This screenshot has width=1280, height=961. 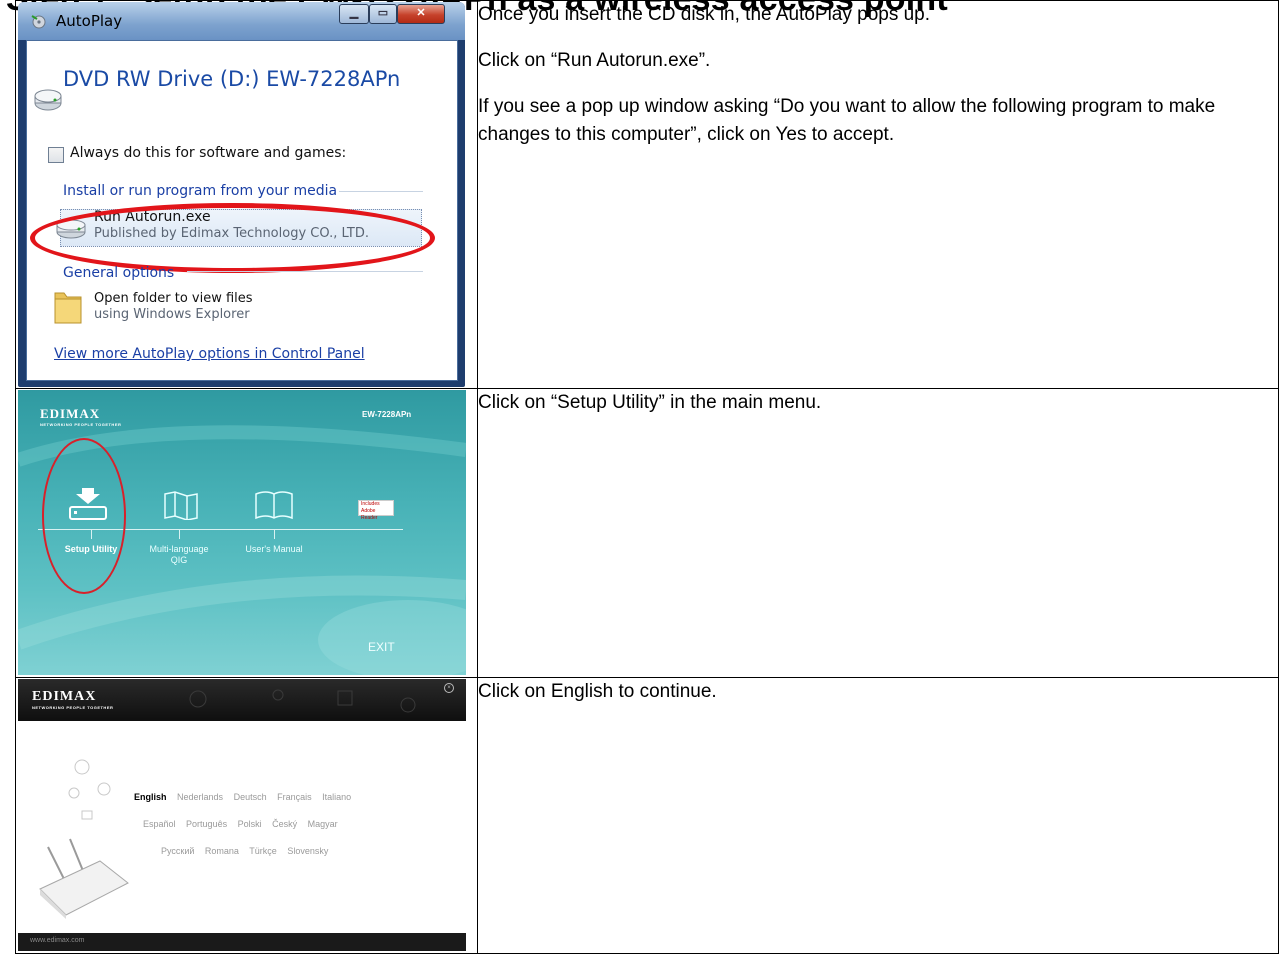 I want to click on menu-item-label: Multi-language, so click(x=179, y=549).